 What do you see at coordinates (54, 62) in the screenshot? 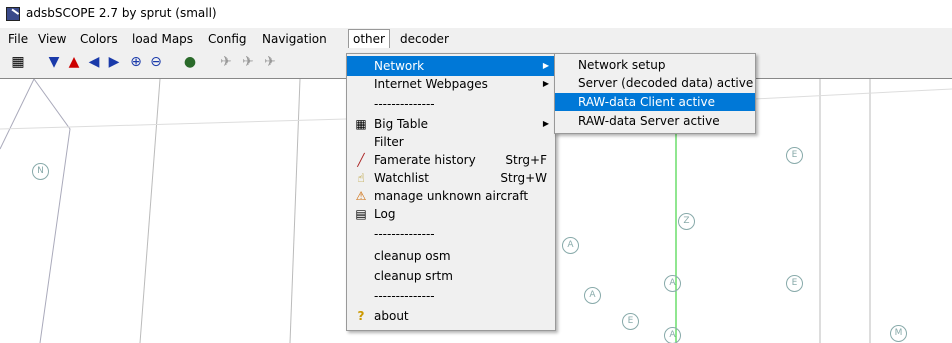
I see `arrow-down-icon: ▼` at bounding box center [54, 62].